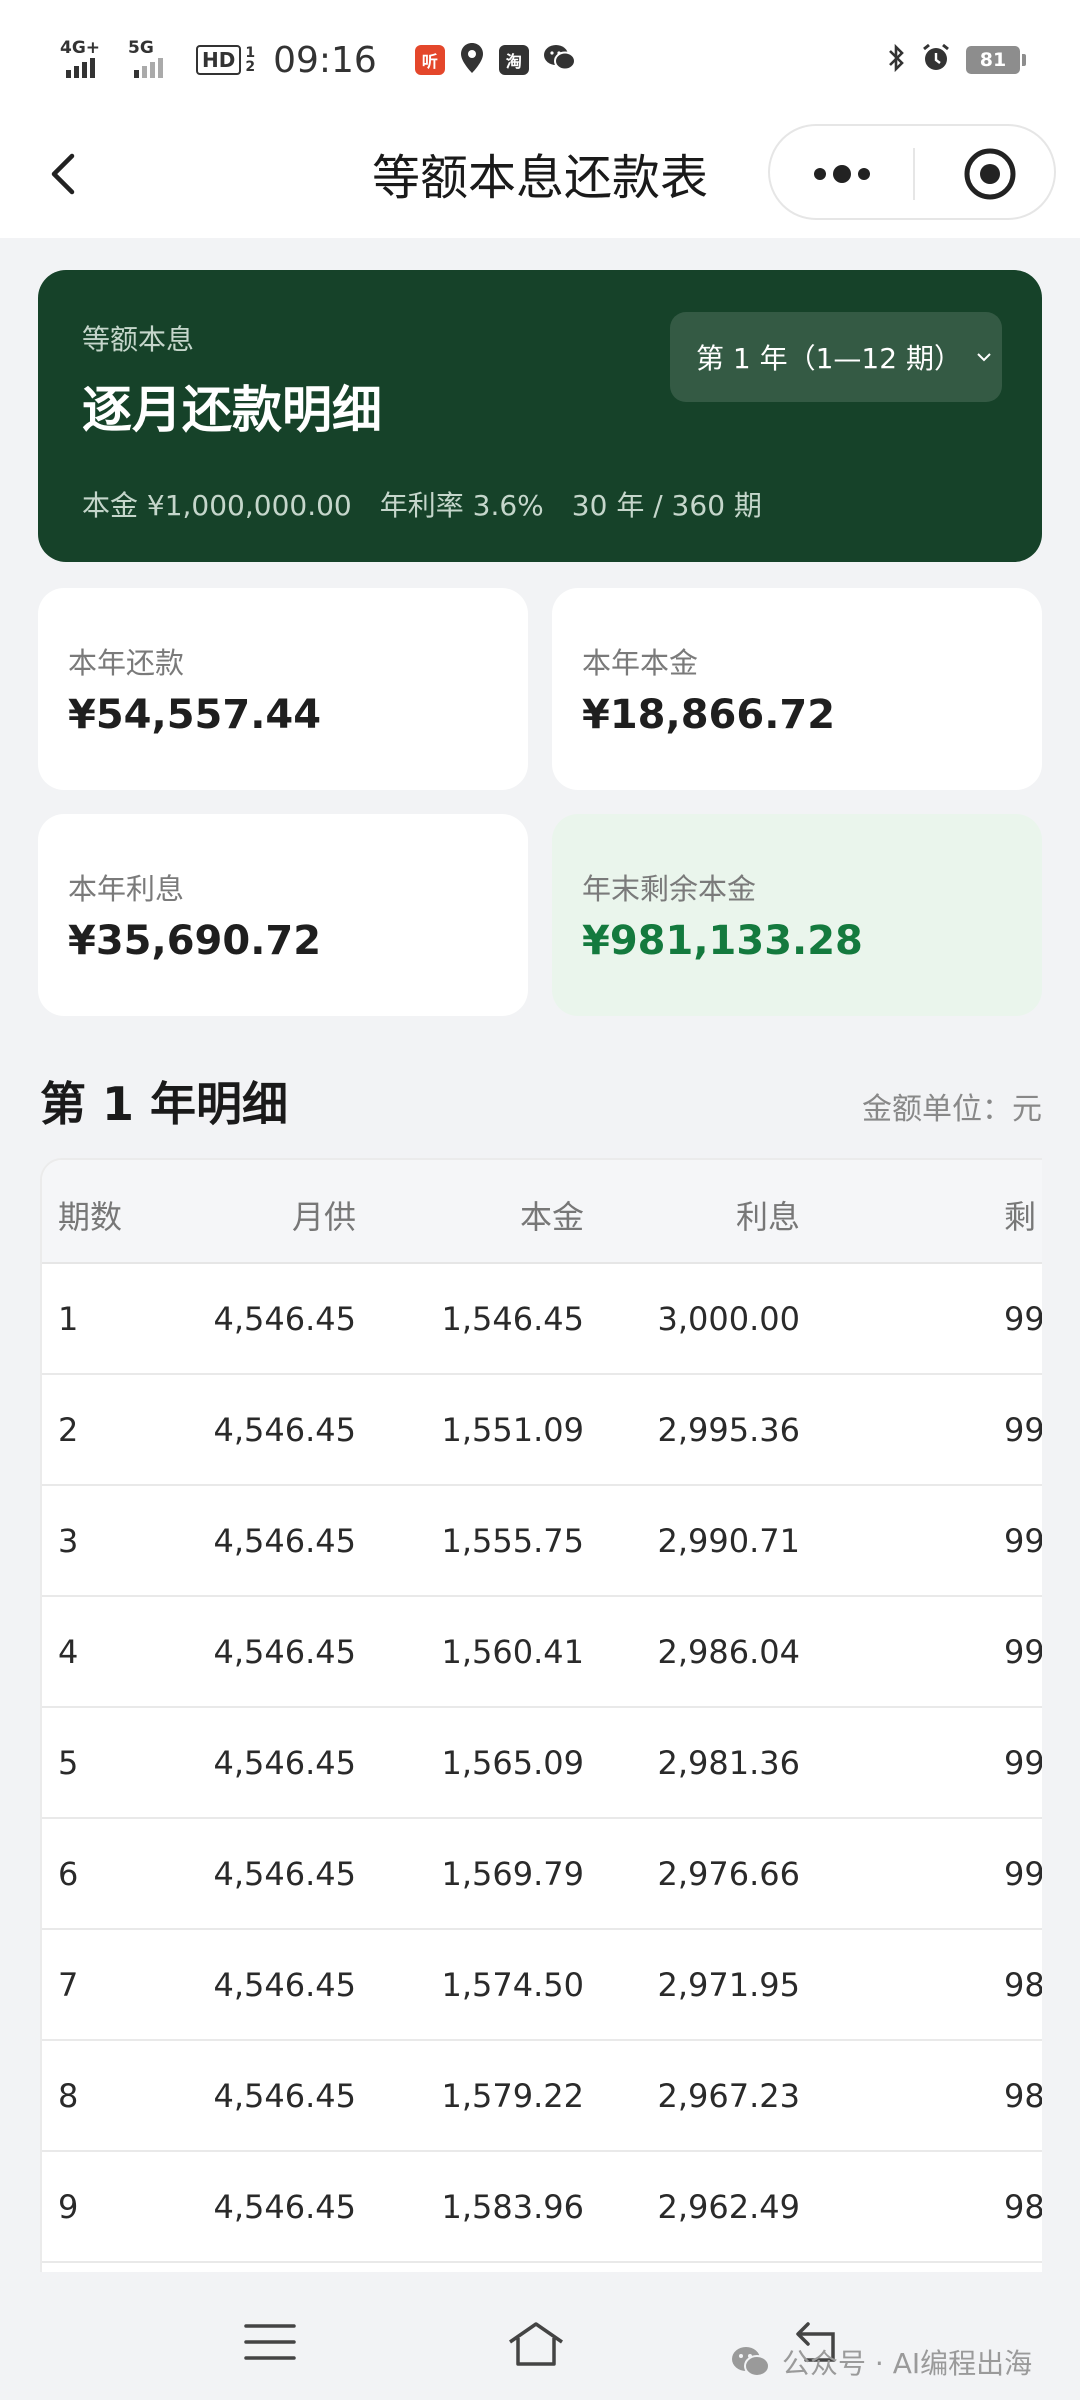 Image resolution: width=1080 pixels, height=2400 pixels. I want to click on loan-meta: 本金 ¥1,000,000.00 年利率 3.6% 30 年 / 360 期, so click(422, 504).